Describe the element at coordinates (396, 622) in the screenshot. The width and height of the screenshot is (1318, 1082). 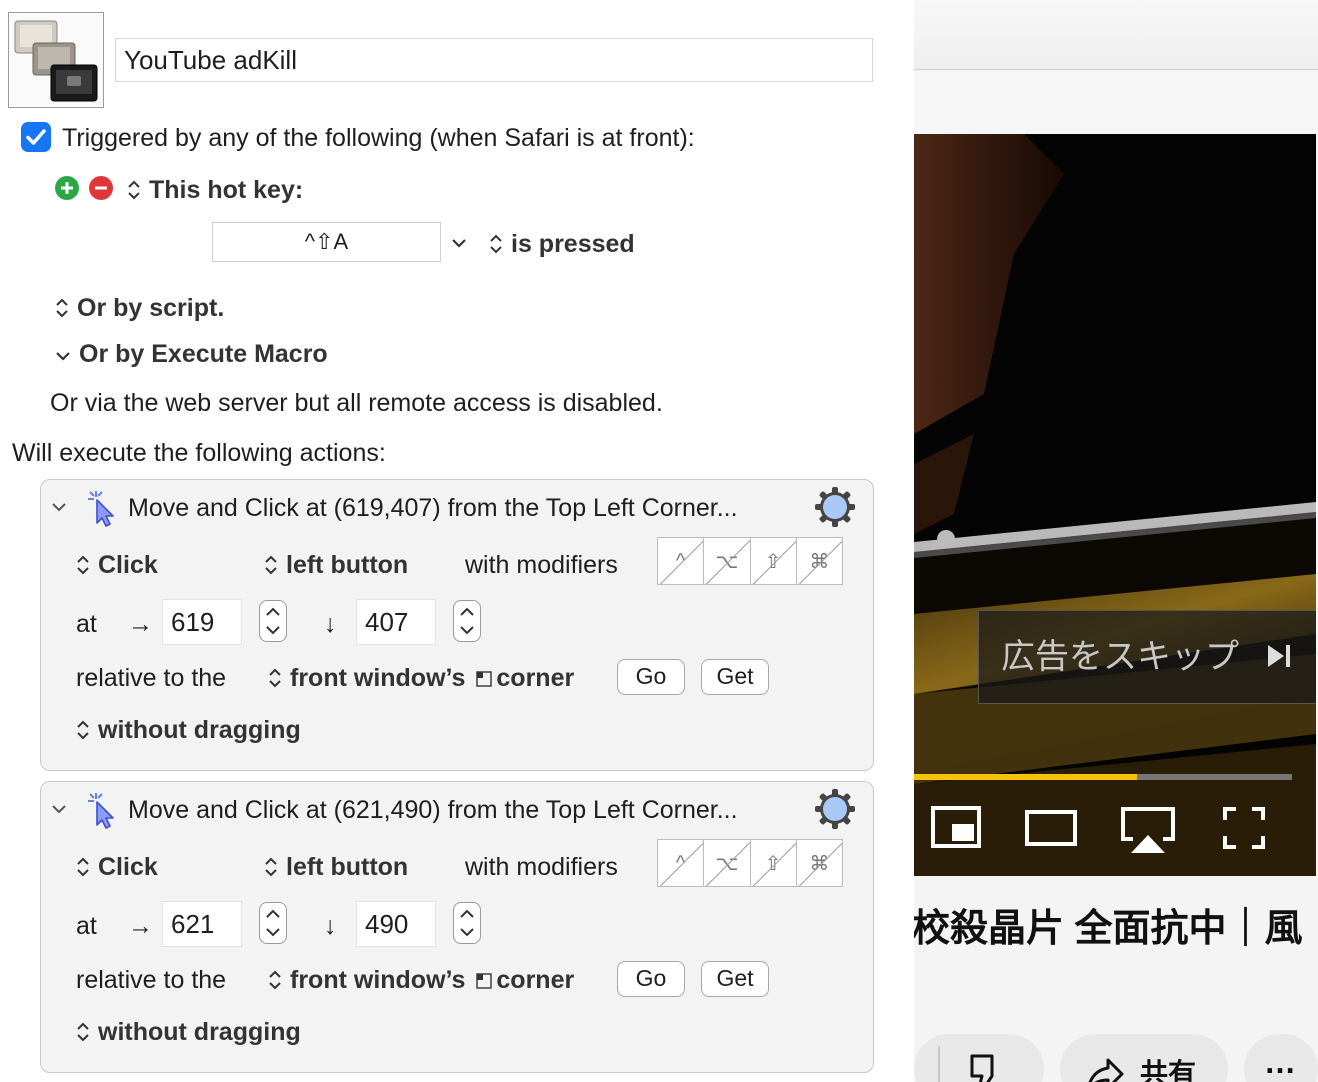
I see `y-coordinate-field: 407` at that location.